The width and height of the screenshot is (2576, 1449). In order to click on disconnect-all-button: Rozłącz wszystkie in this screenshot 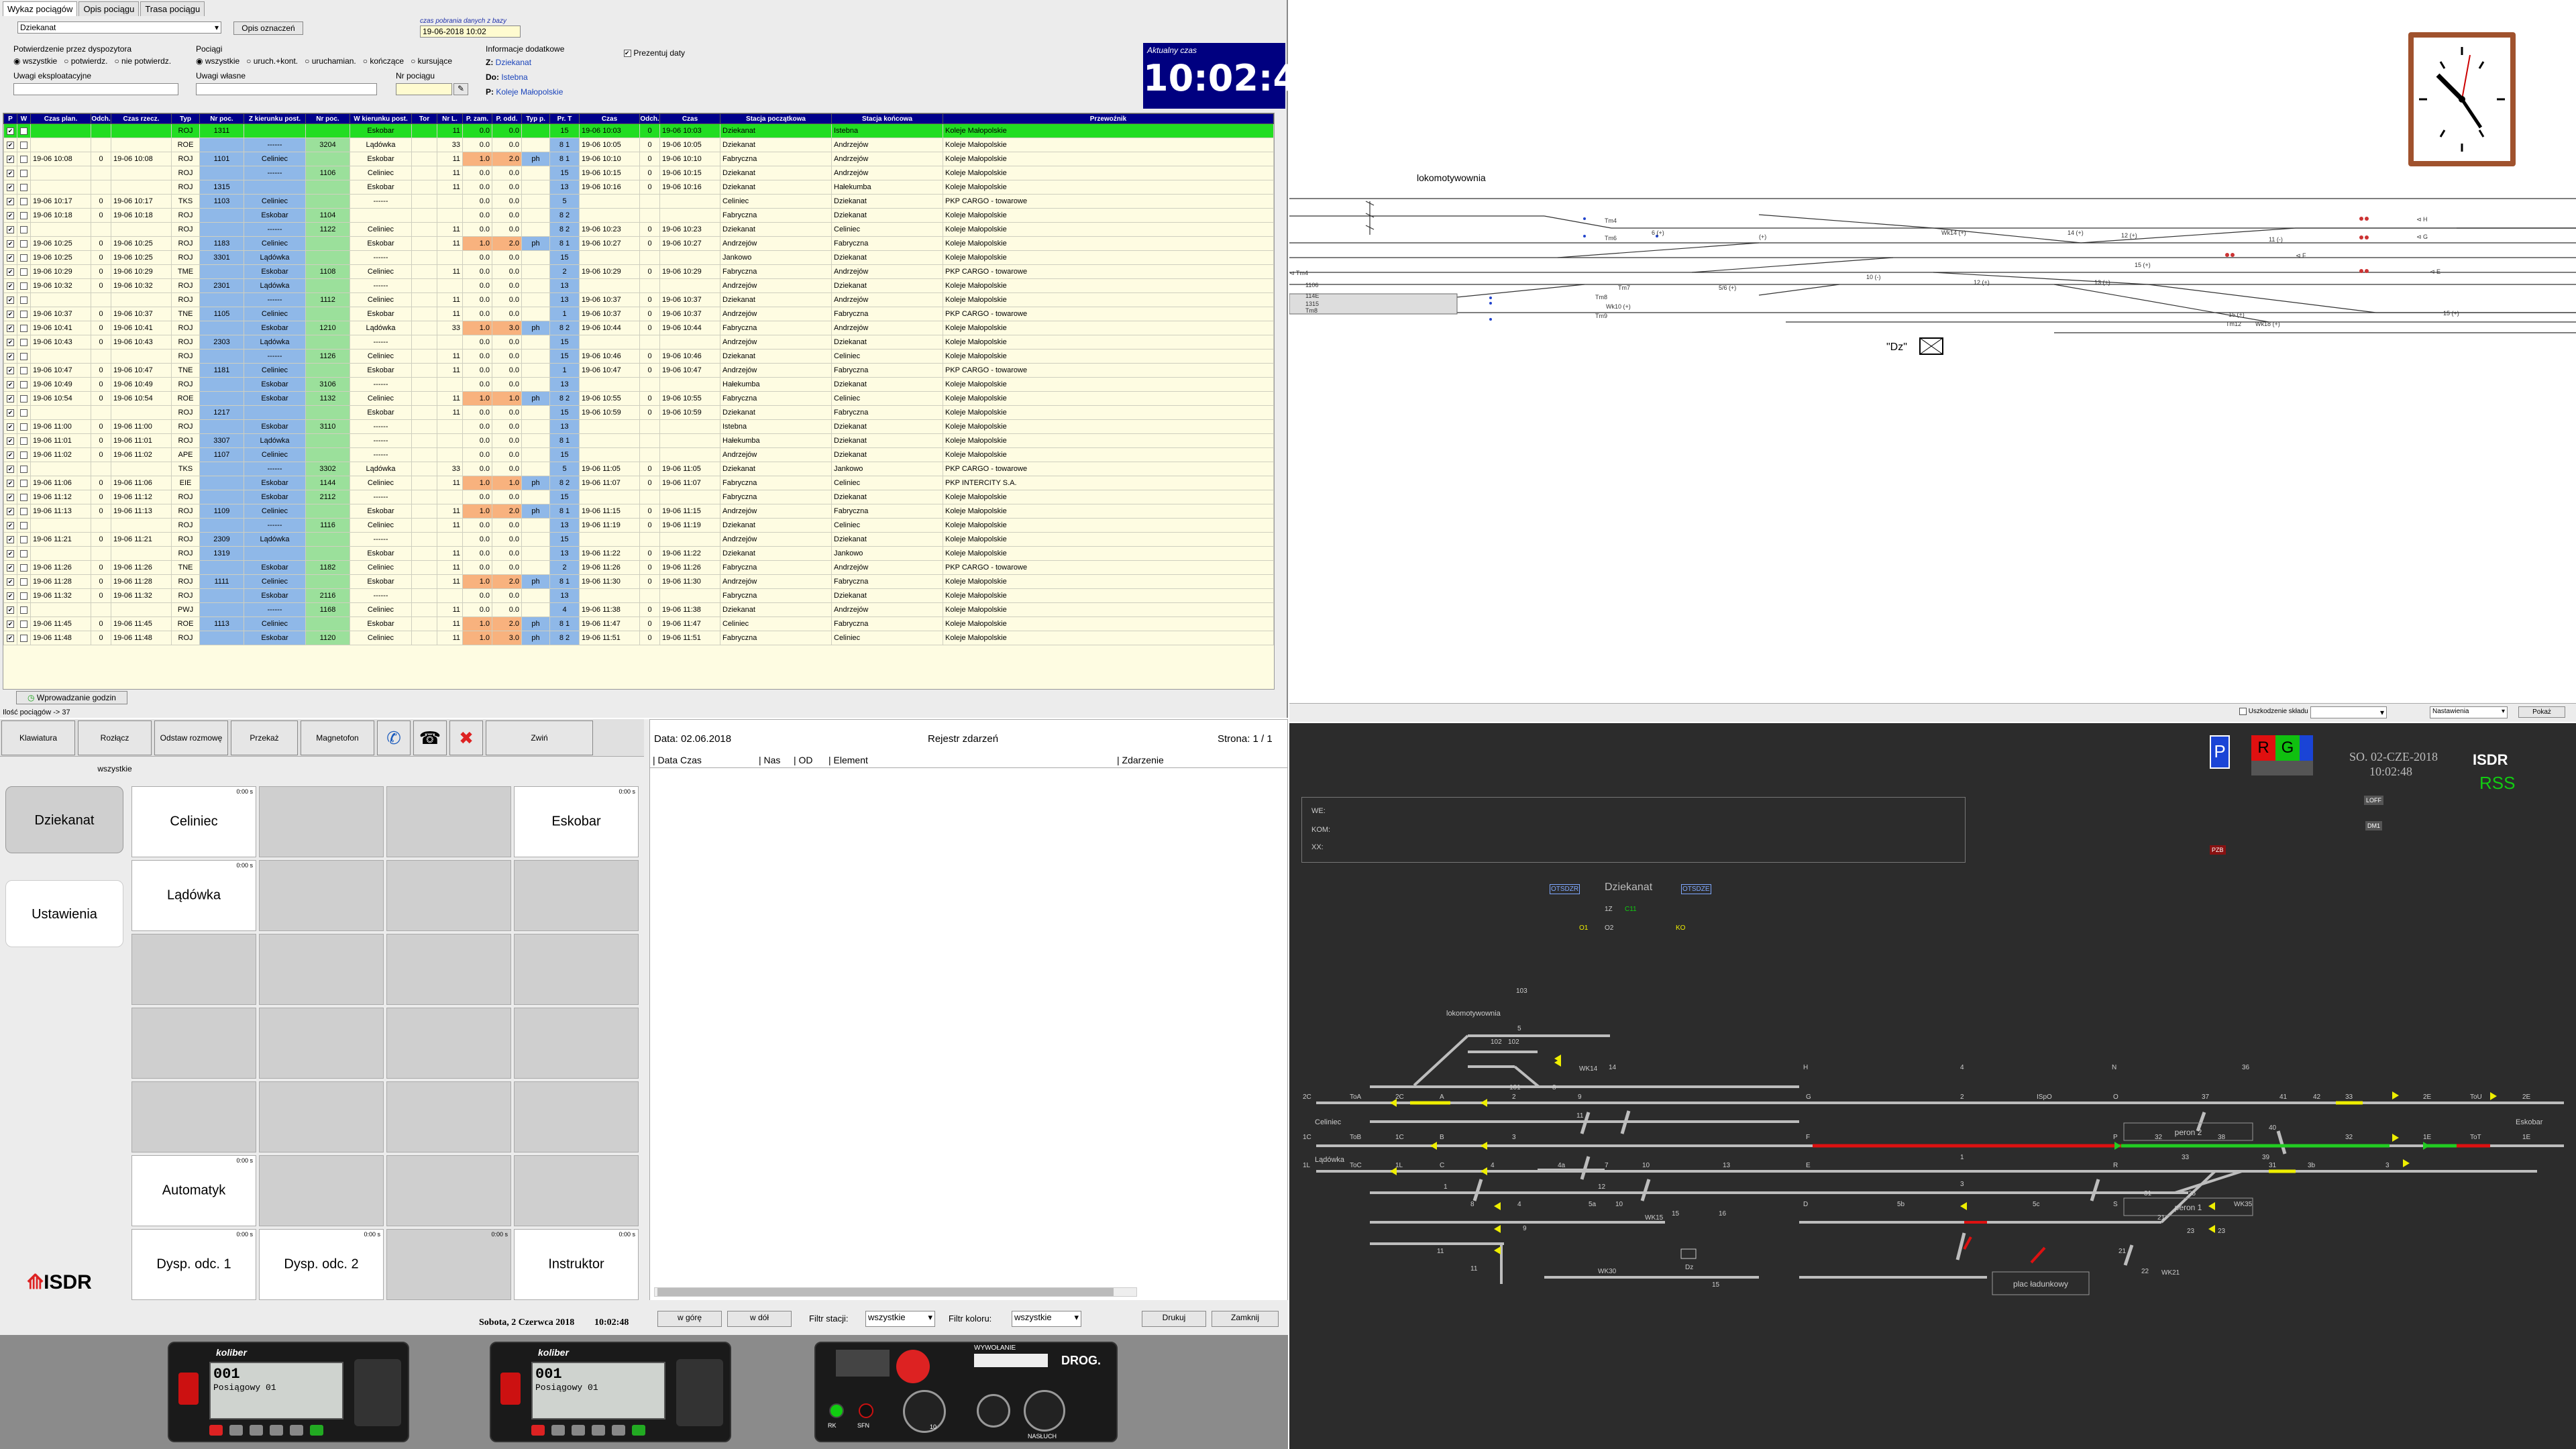, I will do `click(115, 746)`.